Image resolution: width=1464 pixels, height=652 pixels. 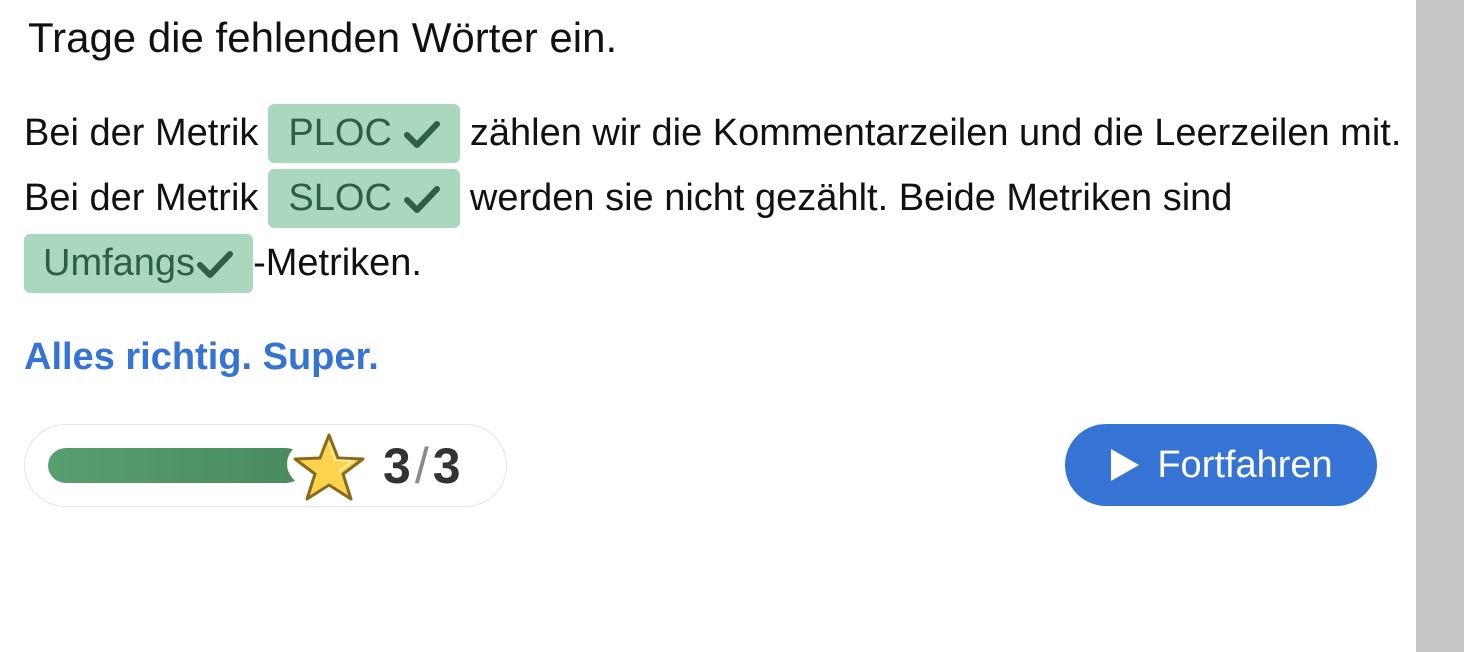 I want to click on line3-suffix: -Metriken., so click(x=337, y=263).